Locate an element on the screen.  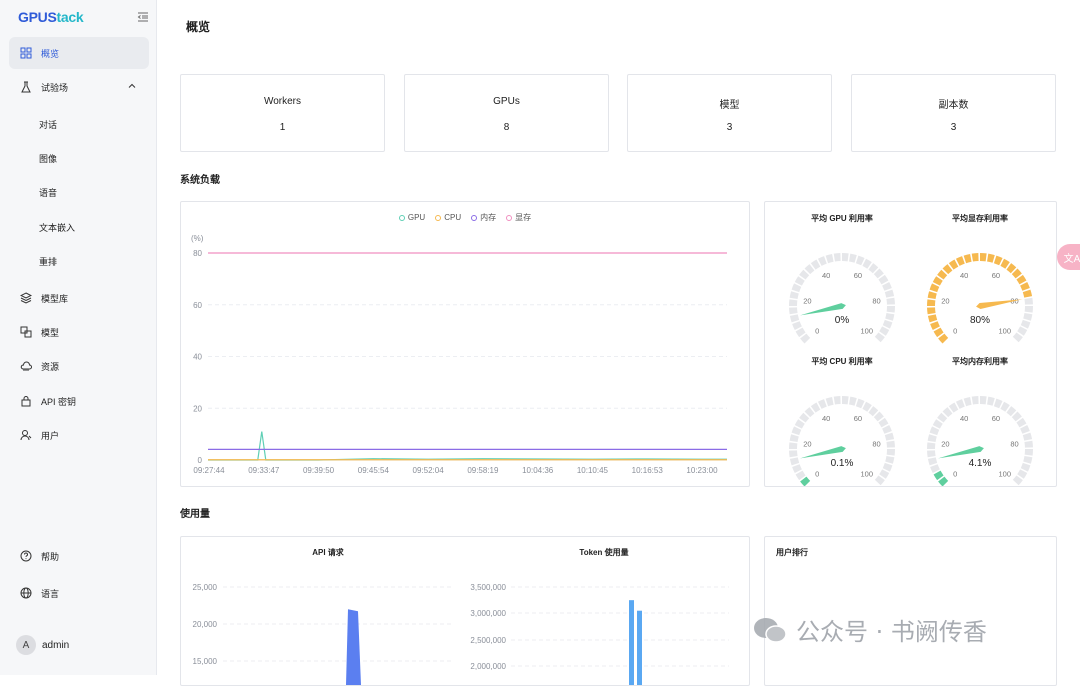
sidebar-item-model-catalog: 模型库 is located at coordinates (79, 298).